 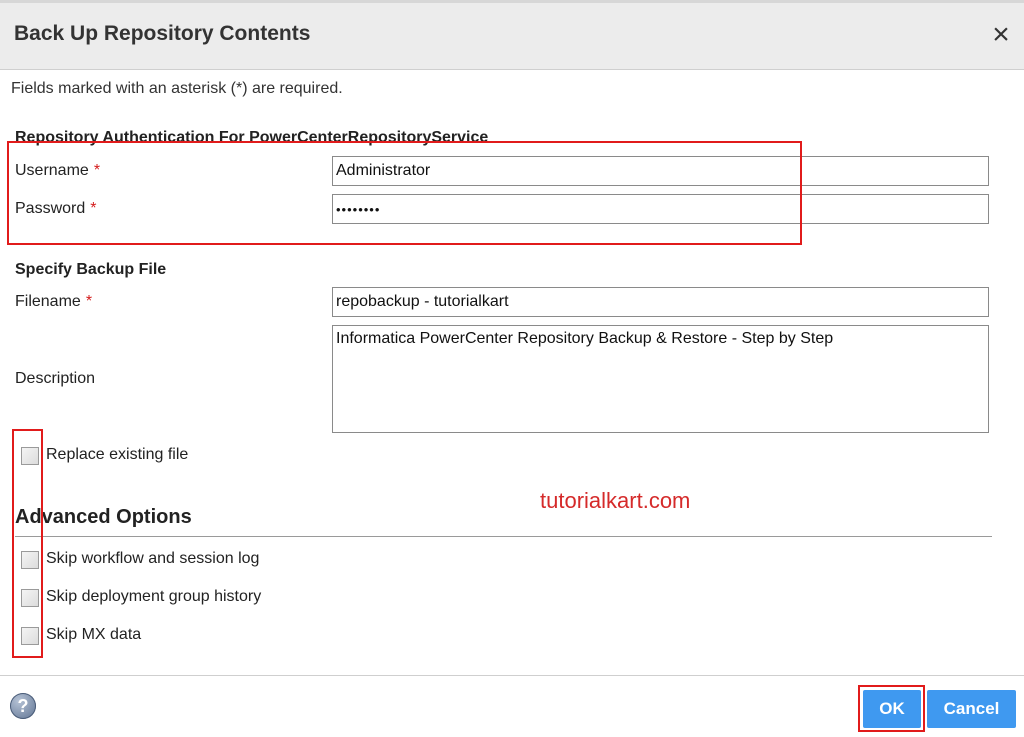 What do you see at coordinates (512, 1) in the screenshot?
I see `titlebar-top-border` at bounding box center [512, 1].